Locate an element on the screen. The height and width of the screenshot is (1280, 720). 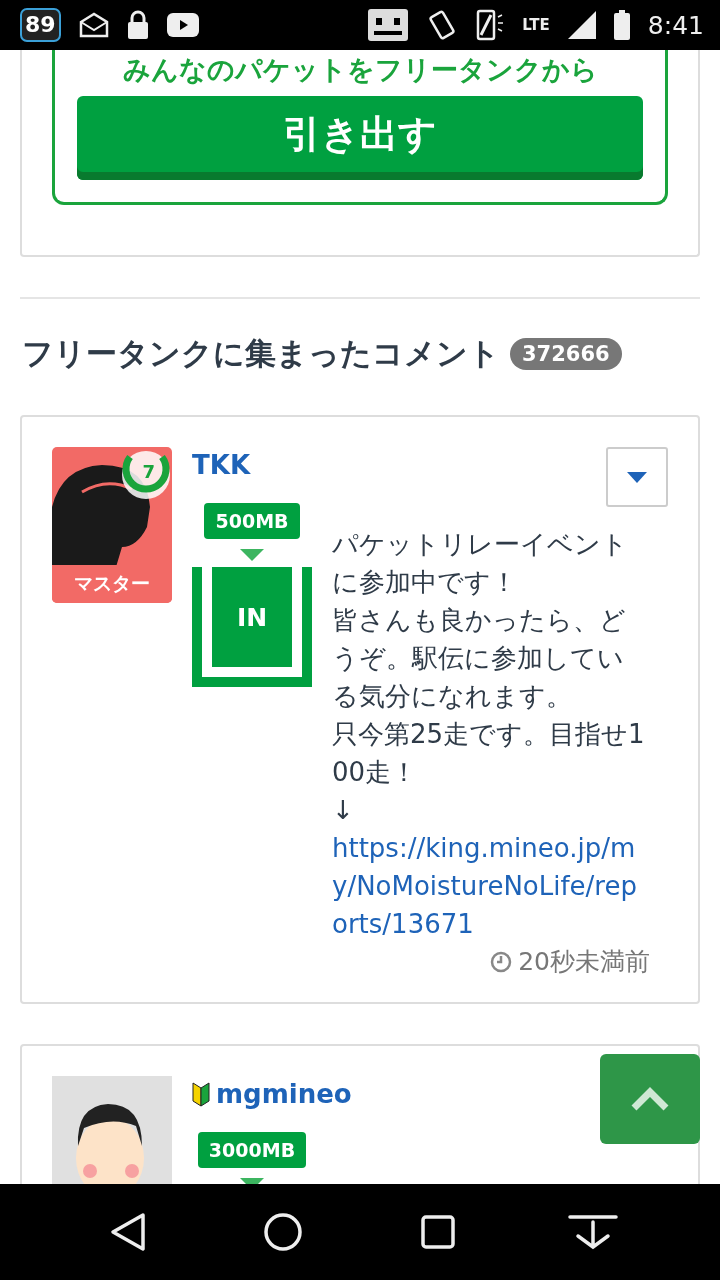
caret-icon is located at coordinates (637, 477).